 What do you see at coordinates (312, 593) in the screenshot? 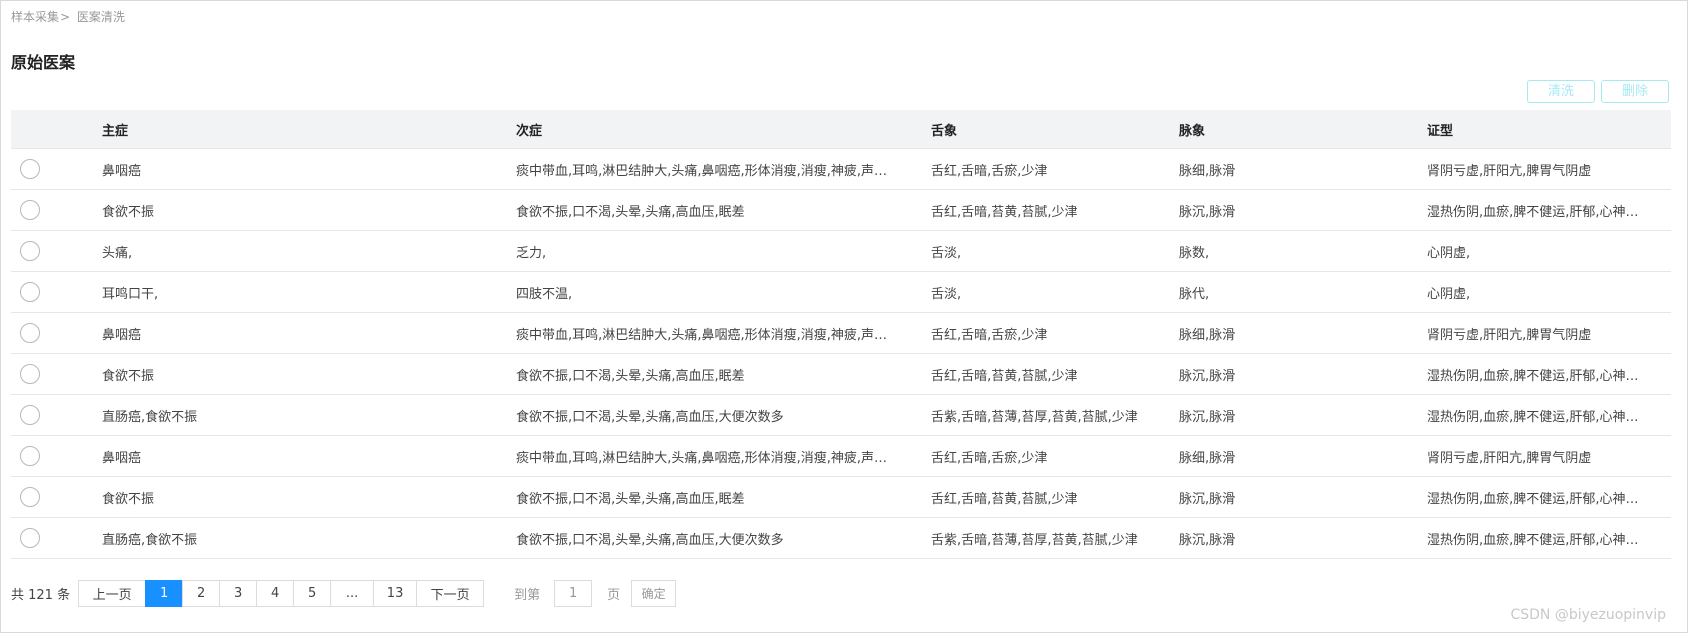
I see `page-button-5: 5` at bounding box center [312, 593].